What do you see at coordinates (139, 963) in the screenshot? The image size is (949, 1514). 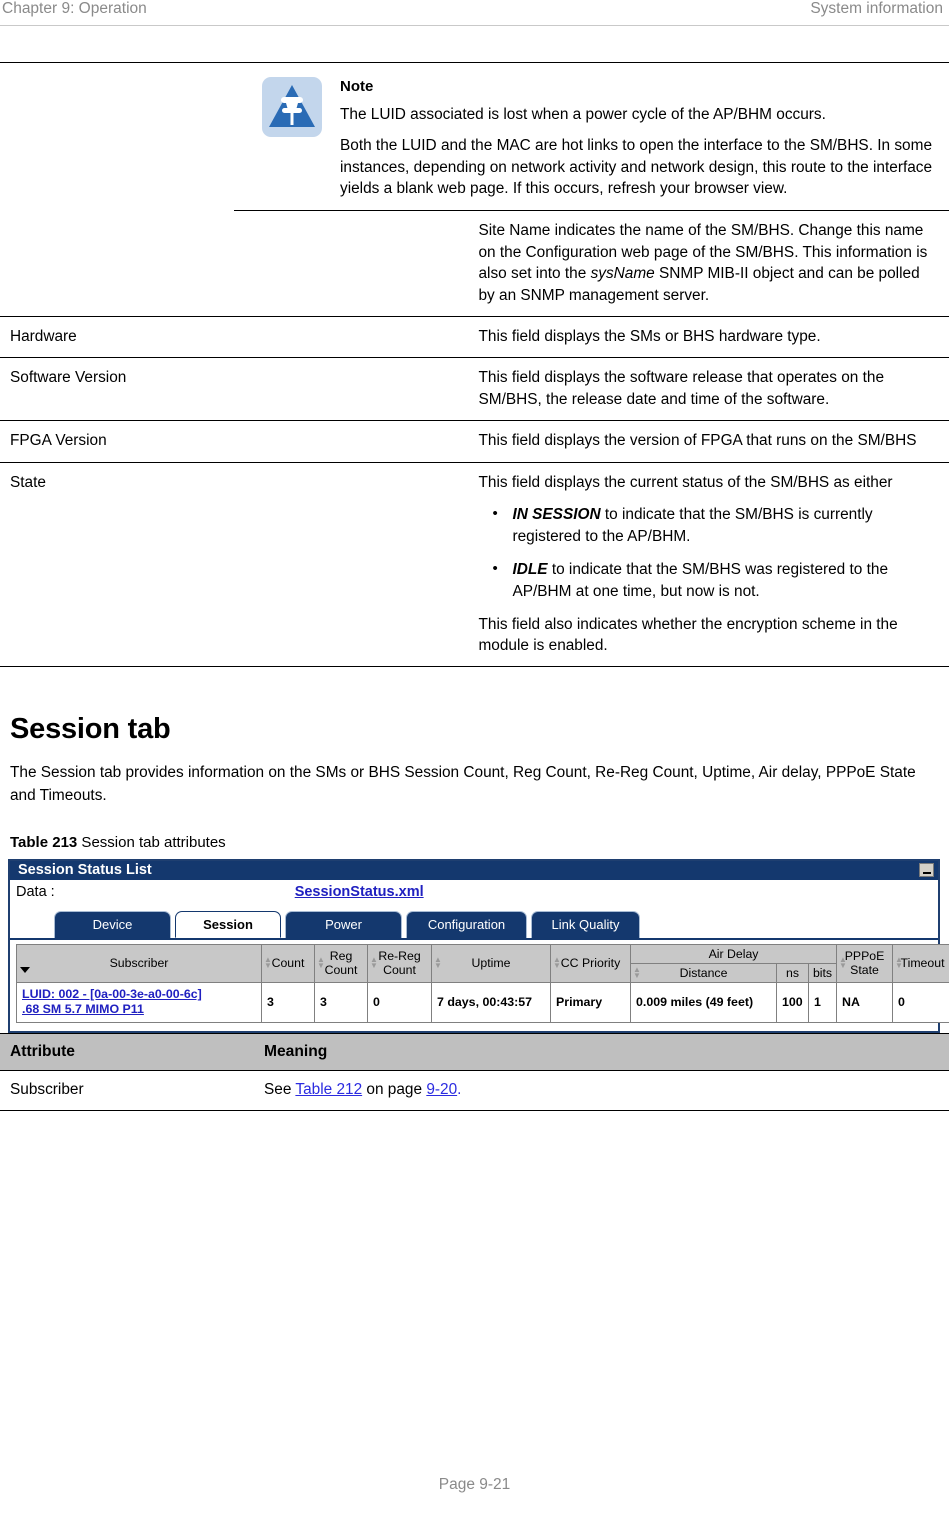 I see `column-header-subscriber: Subscriber` at bounding box center [139, 963].